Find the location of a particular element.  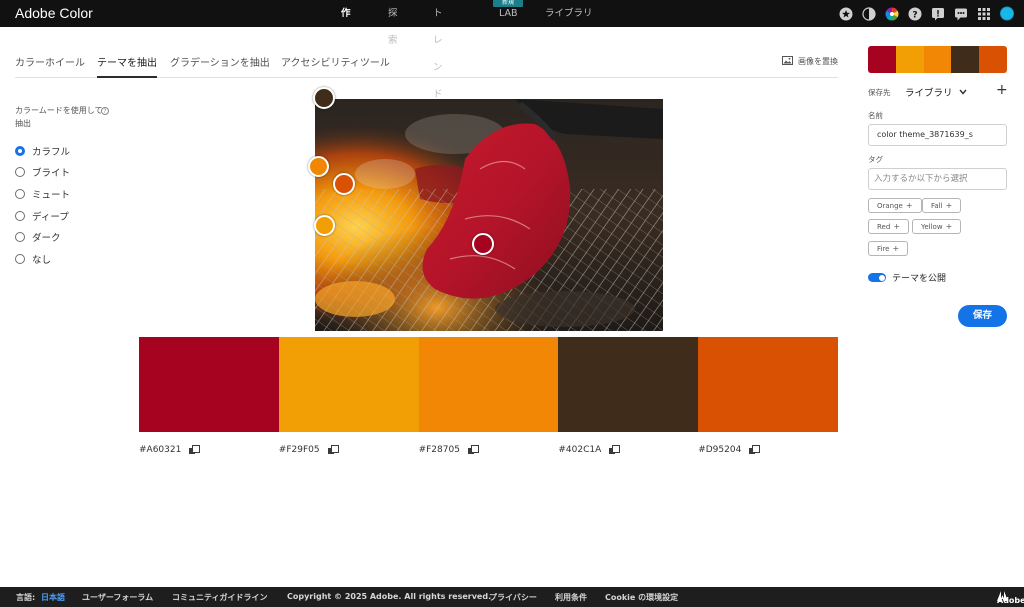

footer-privacy: プライバシー is located at coordinates (513, 597).